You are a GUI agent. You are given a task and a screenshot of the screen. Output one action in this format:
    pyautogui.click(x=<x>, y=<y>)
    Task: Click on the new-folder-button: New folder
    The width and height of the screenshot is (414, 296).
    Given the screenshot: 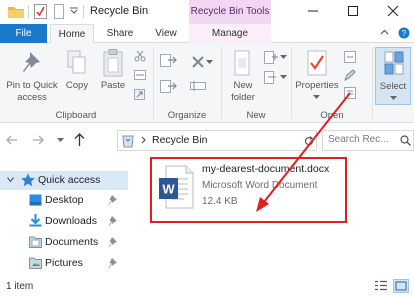 What is the action you would take?
    pyautogui.click(x=243, y=76)
    